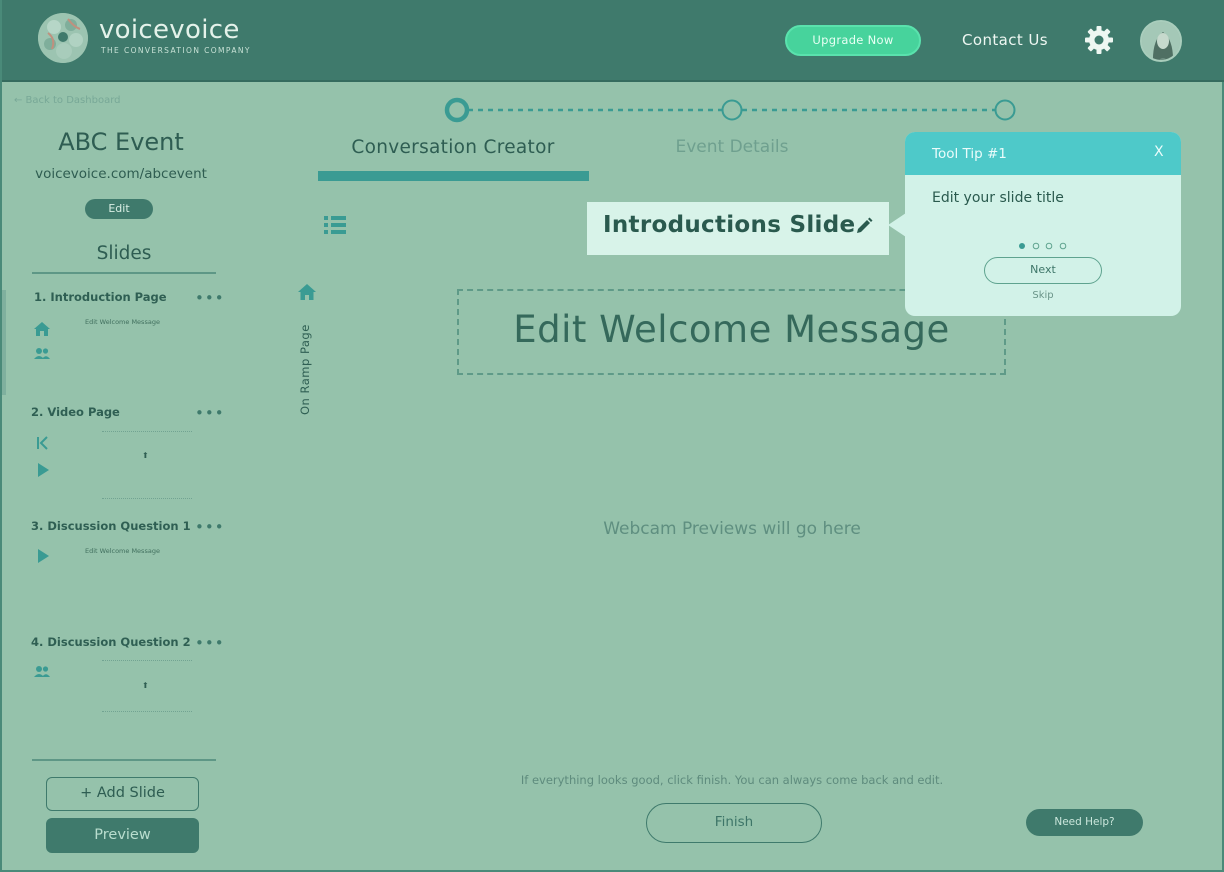 The width and height of the screenshot is (1224, 872). Describe the element at coordinates (998, 198) in the screenshot. I see `tooltip-body: Edit your slide title` at that location.